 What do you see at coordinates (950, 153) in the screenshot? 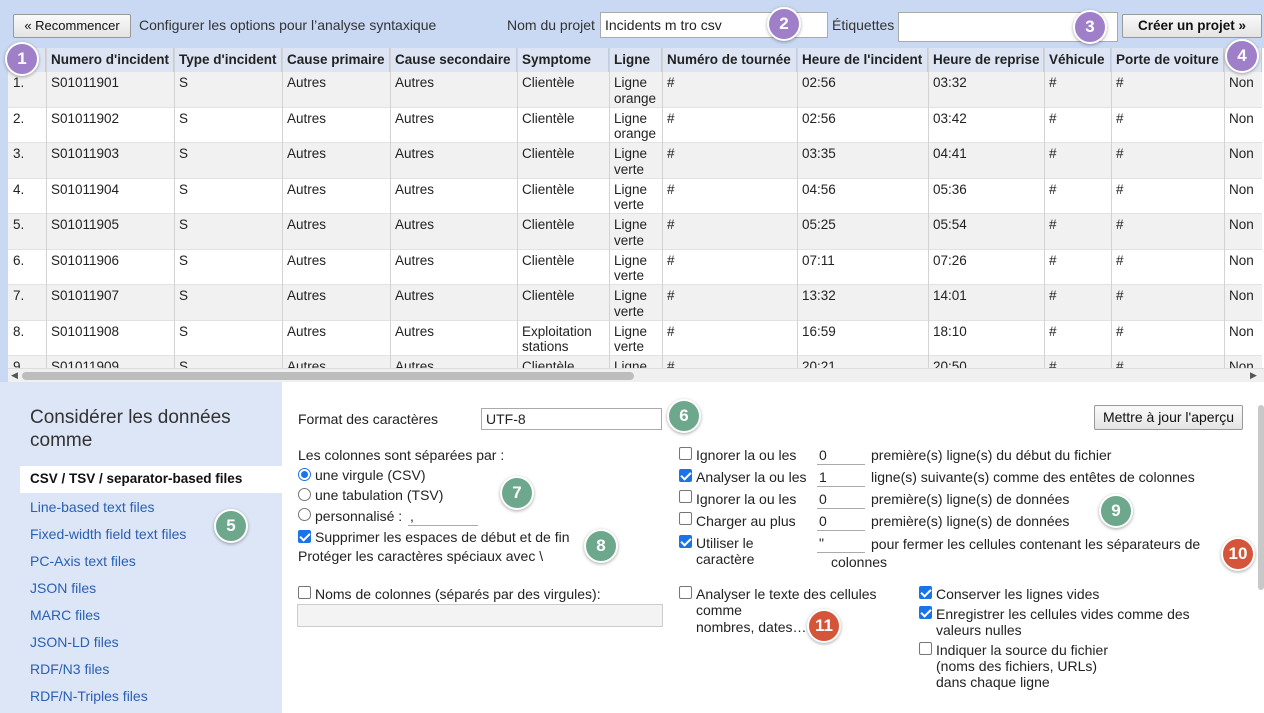
I see `table-cell-hr: 04:41` at bounding box center [950, 153].